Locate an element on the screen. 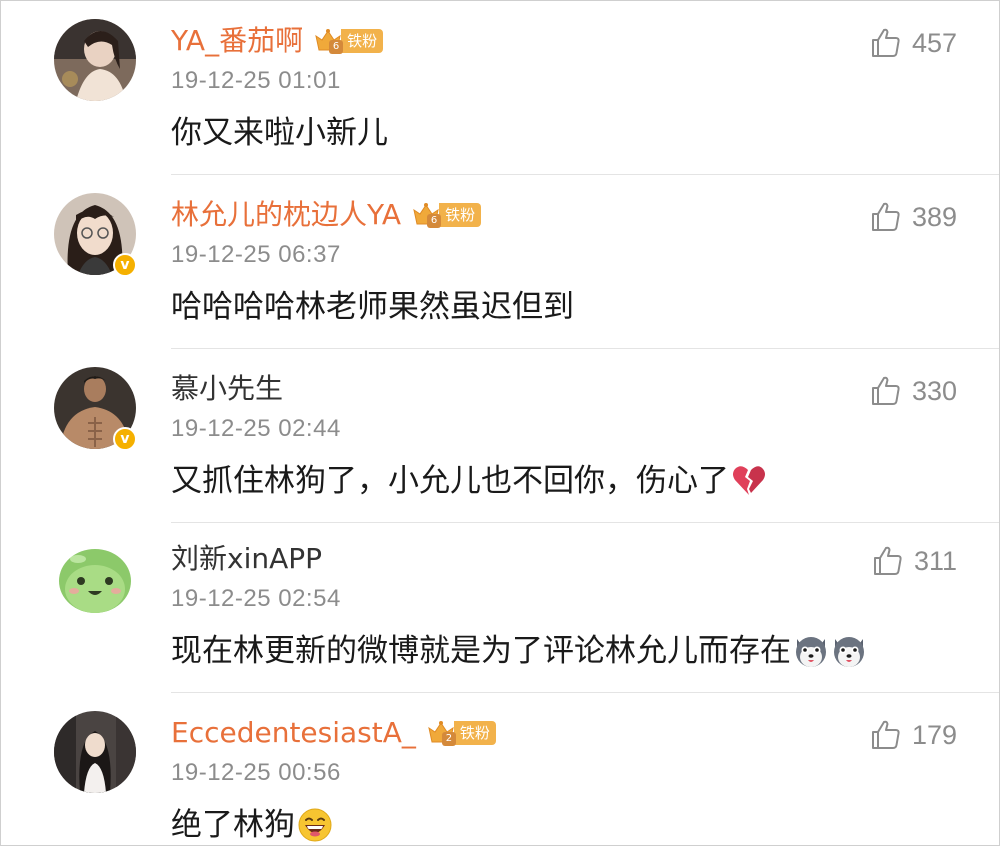  username-row: YA_番茄啊 6 铁粉 is located at coordinates (277, 41).